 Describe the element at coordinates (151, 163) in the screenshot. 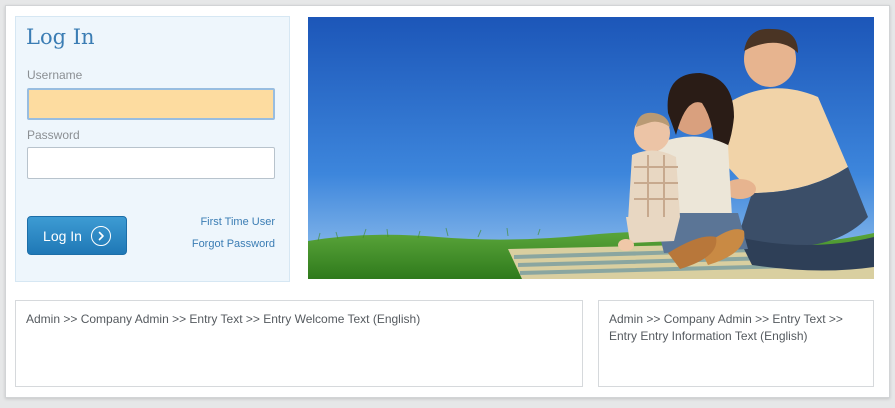

I see `password-input` at that location.